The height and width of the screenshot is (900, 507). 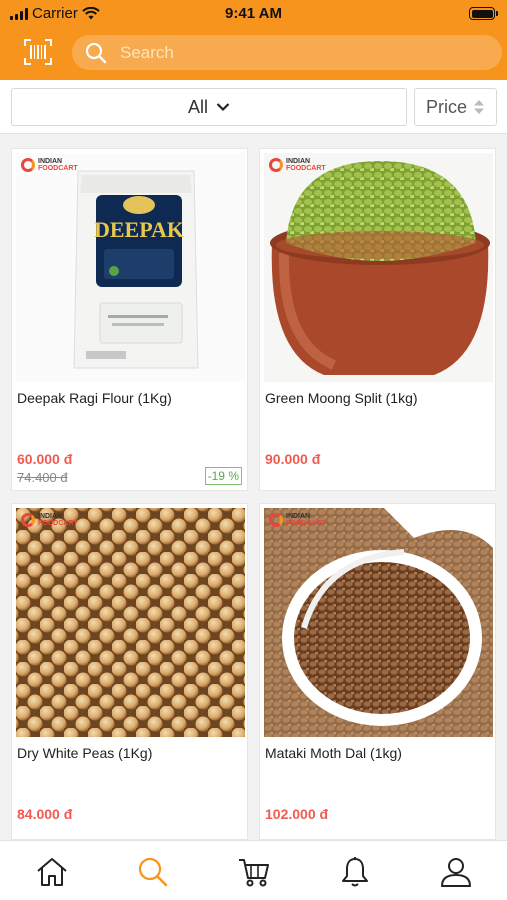 I want to click on tab-cart, so click(x=254, y=872).